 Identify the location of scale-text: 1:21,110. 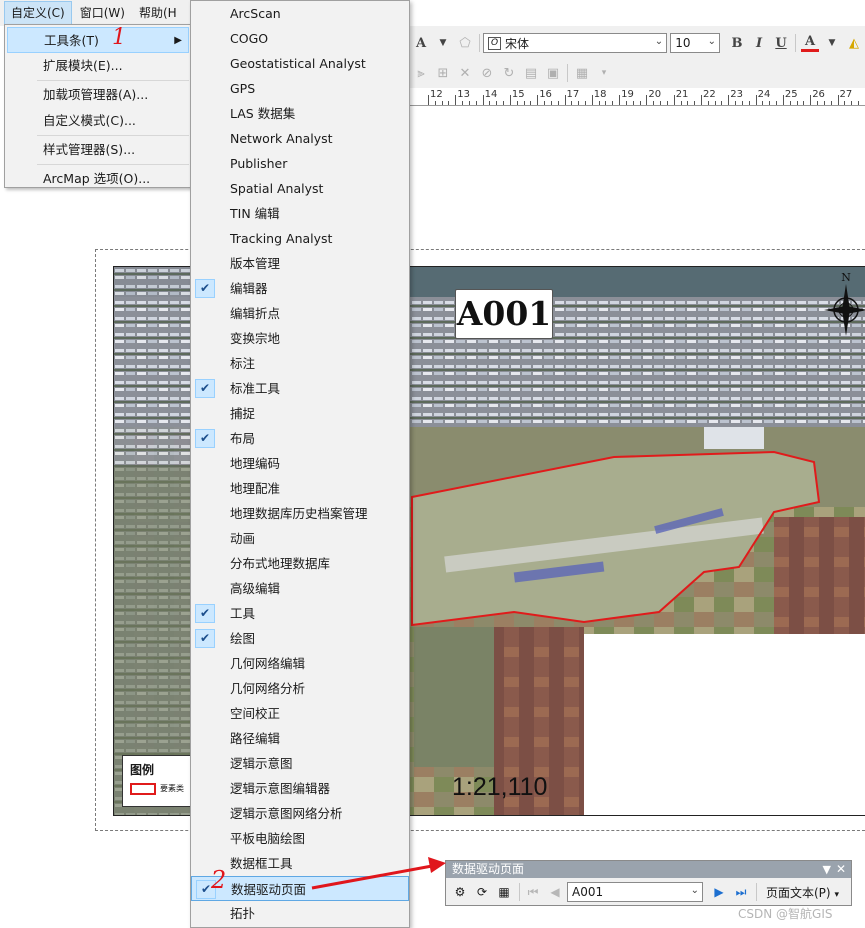
(499, 787).